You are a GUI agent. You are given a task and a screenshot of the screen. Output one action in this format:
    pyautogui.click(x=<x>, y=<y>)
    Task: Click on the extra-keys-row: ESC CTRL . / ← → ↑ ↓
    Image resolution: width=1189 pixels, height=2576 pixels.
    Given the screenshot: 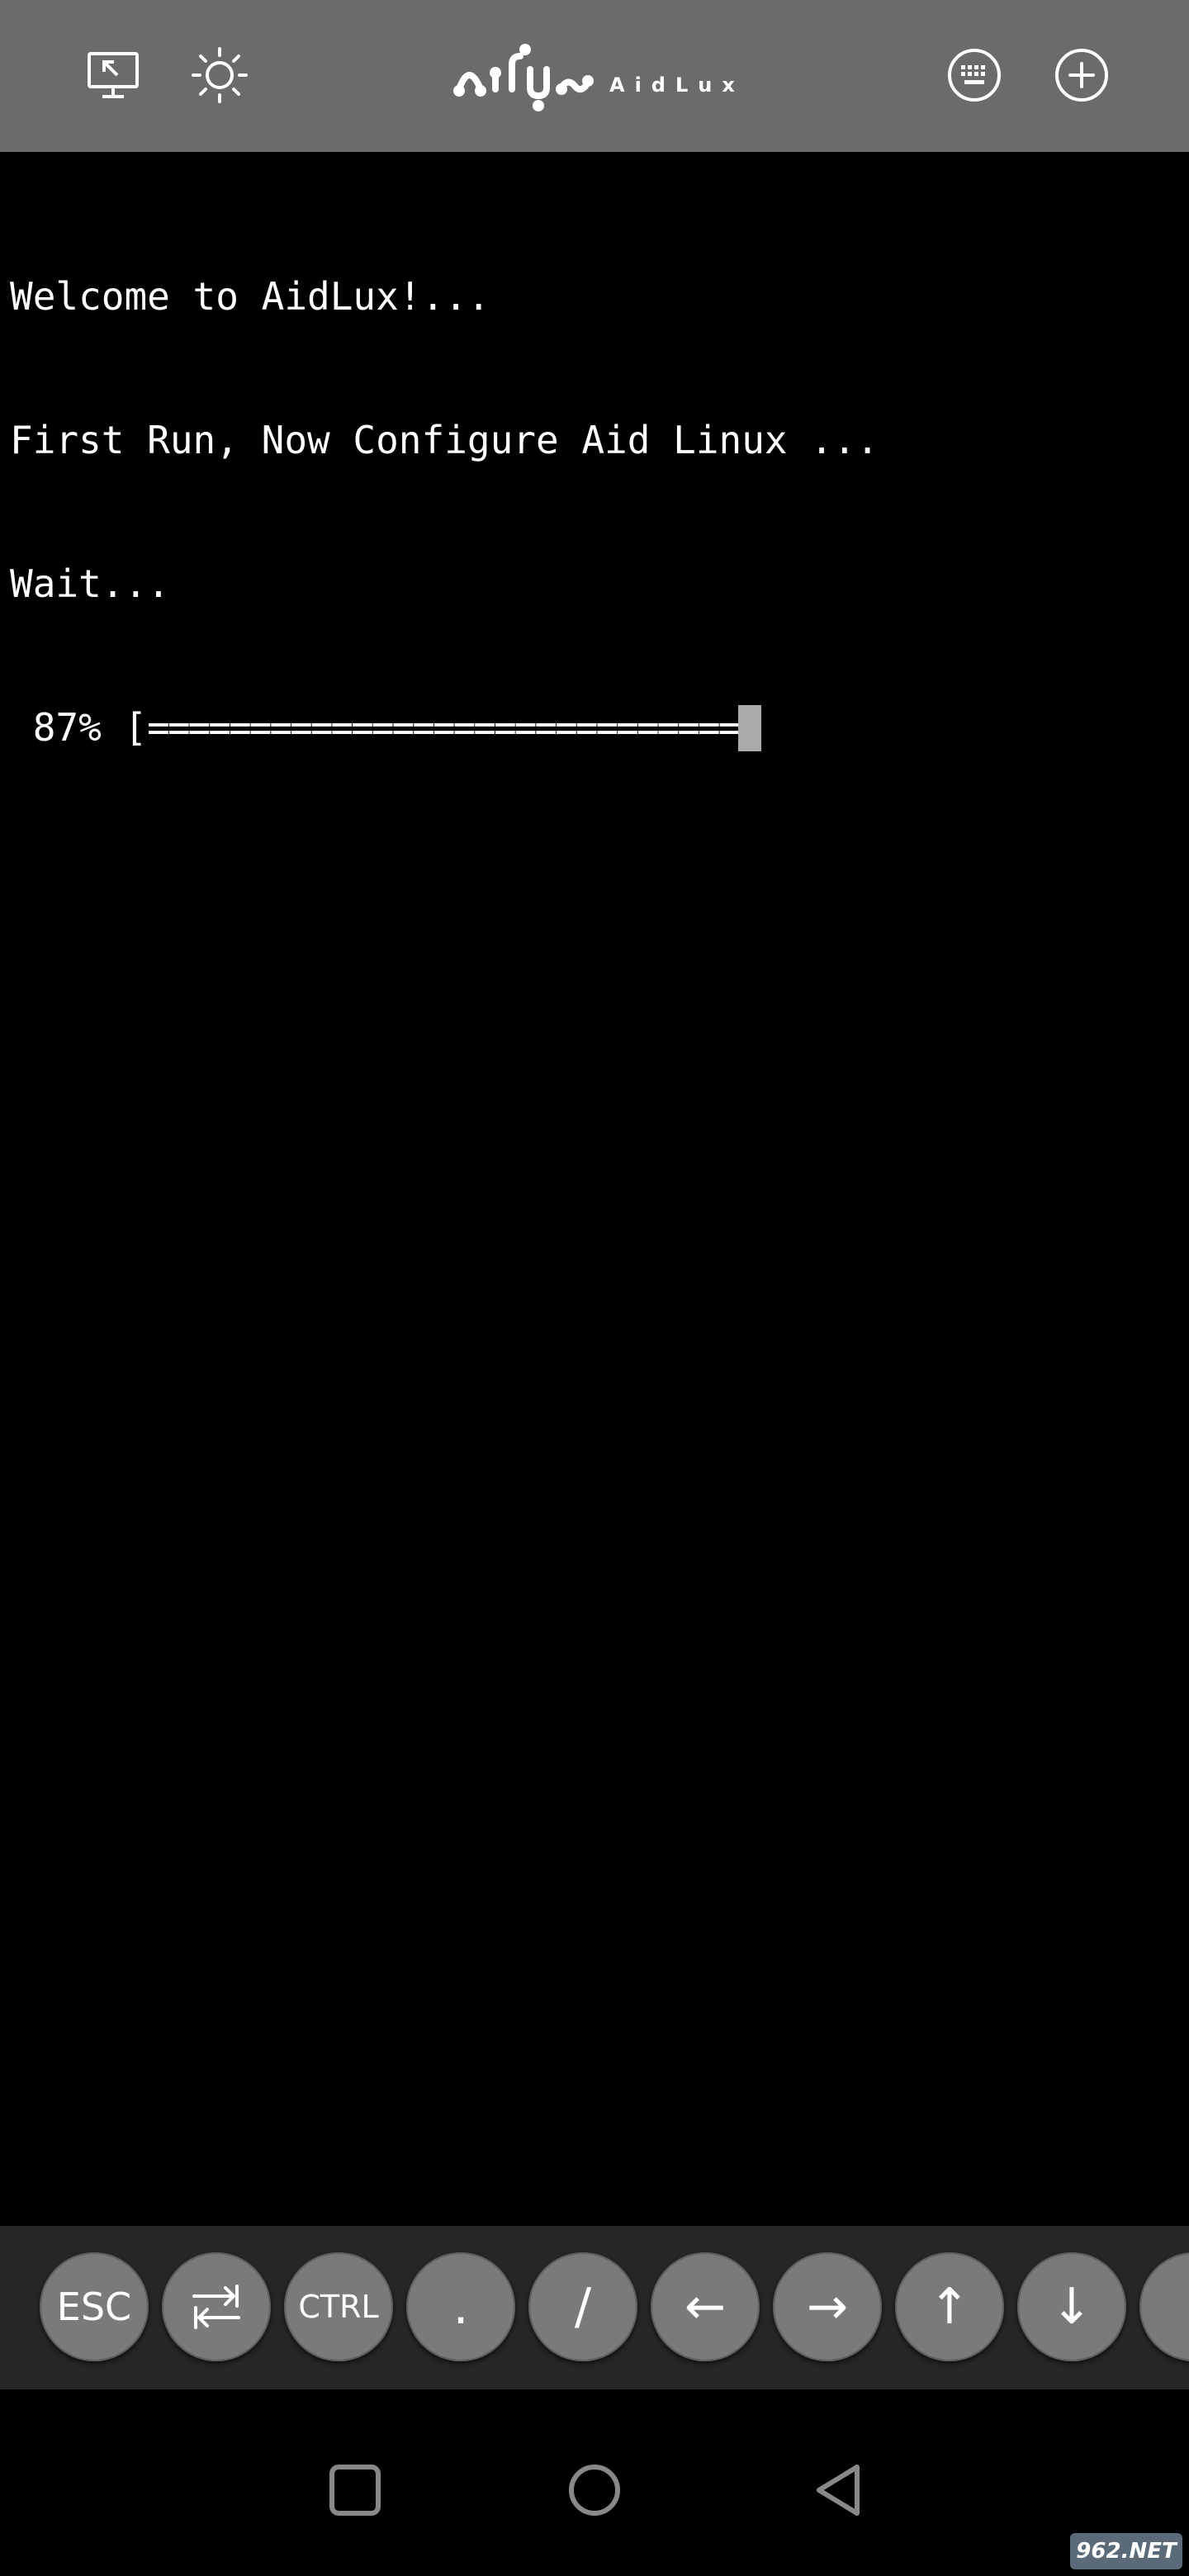 What is the action you would take?
    pyautogui.click(x=594, y=2307)
    